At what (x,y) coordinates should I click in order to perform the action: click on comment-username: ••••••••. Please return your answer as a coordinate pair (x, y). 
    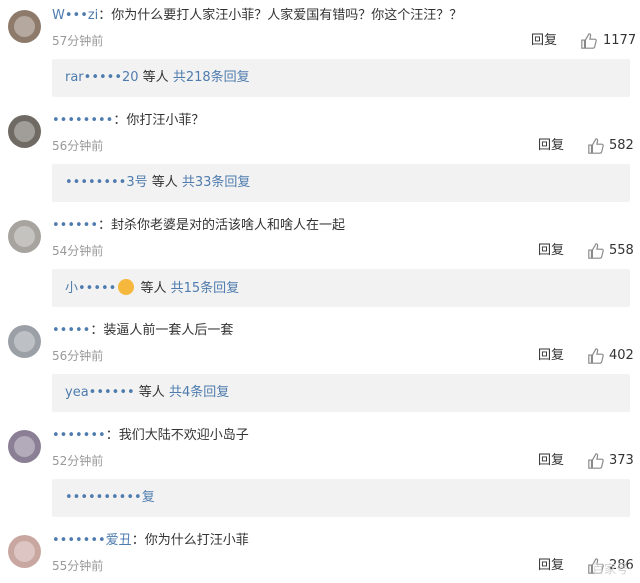
    Looking at the image, I should click on (82, 120).